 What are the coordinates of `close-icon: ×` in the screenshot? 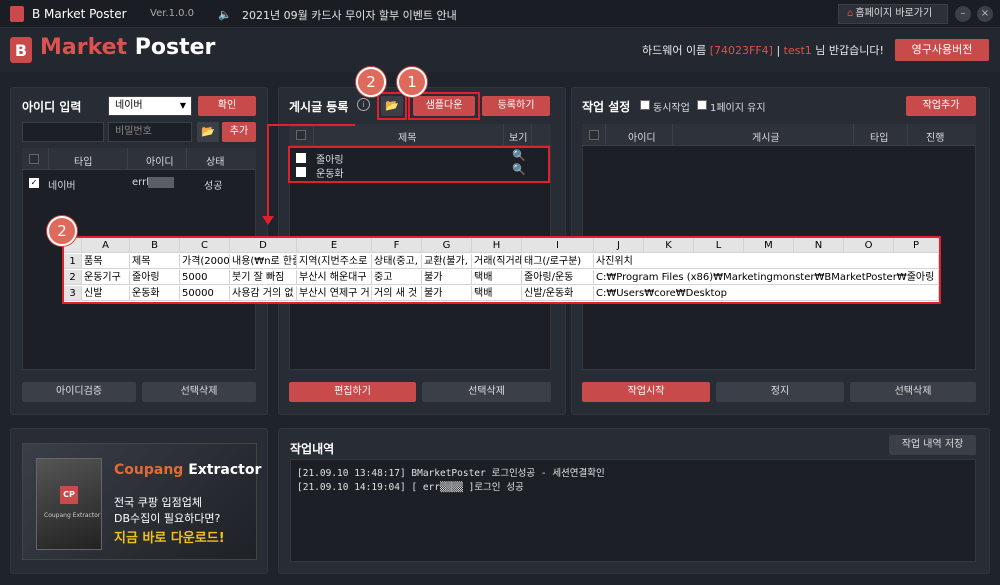 It's located at (985, 14).